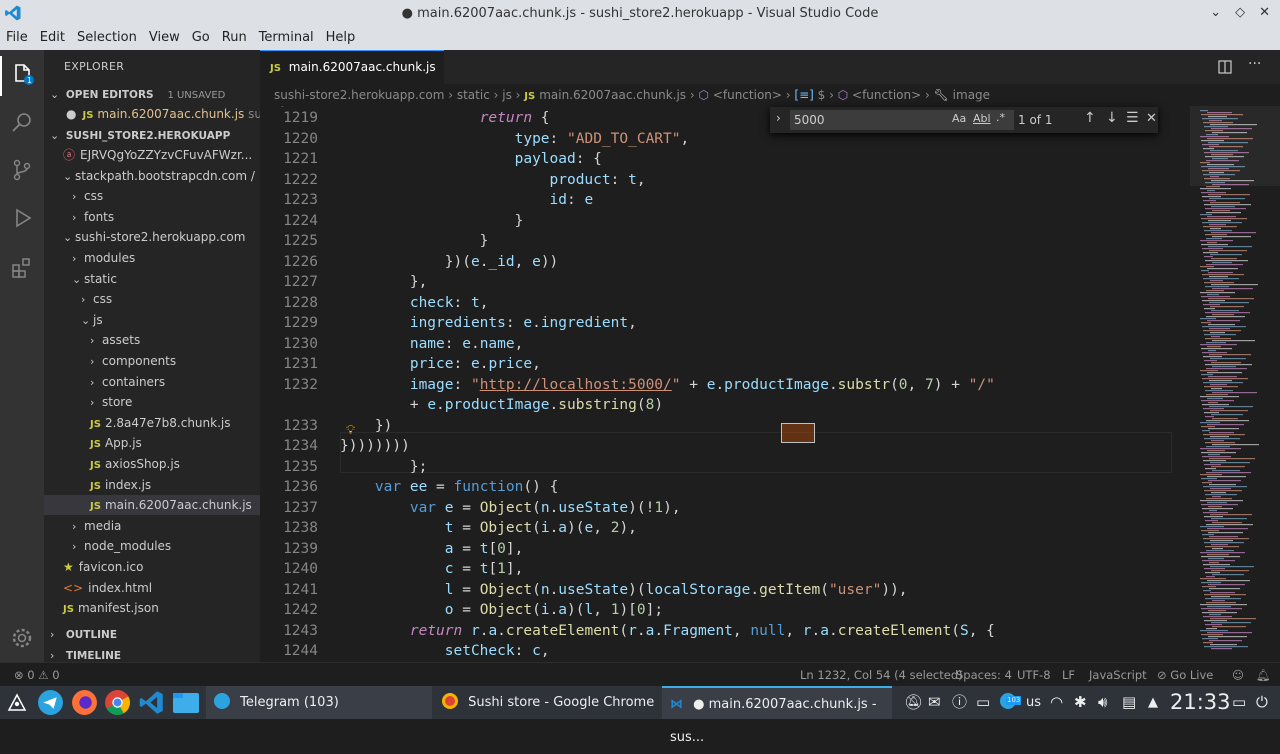 The image size is (1280, 754). Describe the element at coordinates (1090, 118) in the screenshot. I see `previous-match-icon: ↑` at that location.